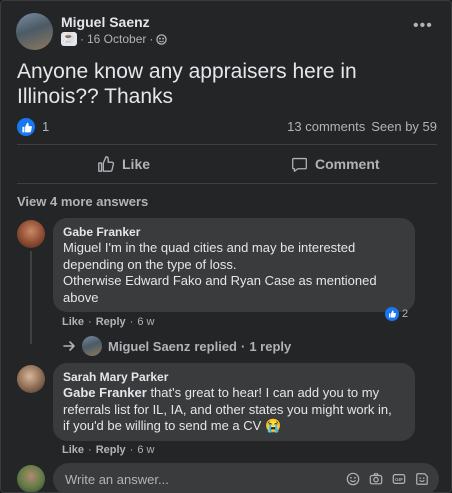 Image resolution: width=452 pixels, height=493 pixels. What do you see at coordinates (81, 297) in the screenshot?
I see `comment-line: above` at bounding box center [81, 297].